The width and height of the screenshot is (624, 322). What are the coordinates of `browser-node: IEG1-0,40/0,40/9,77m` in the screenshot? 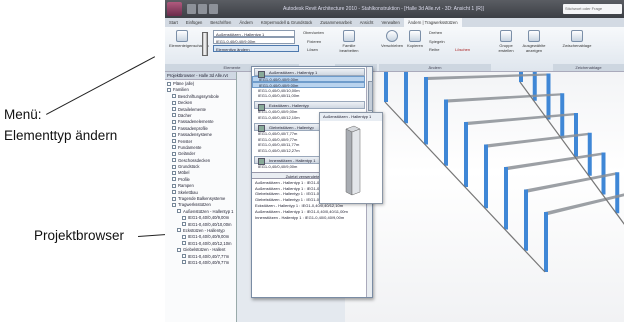 It's located at (200, 263).